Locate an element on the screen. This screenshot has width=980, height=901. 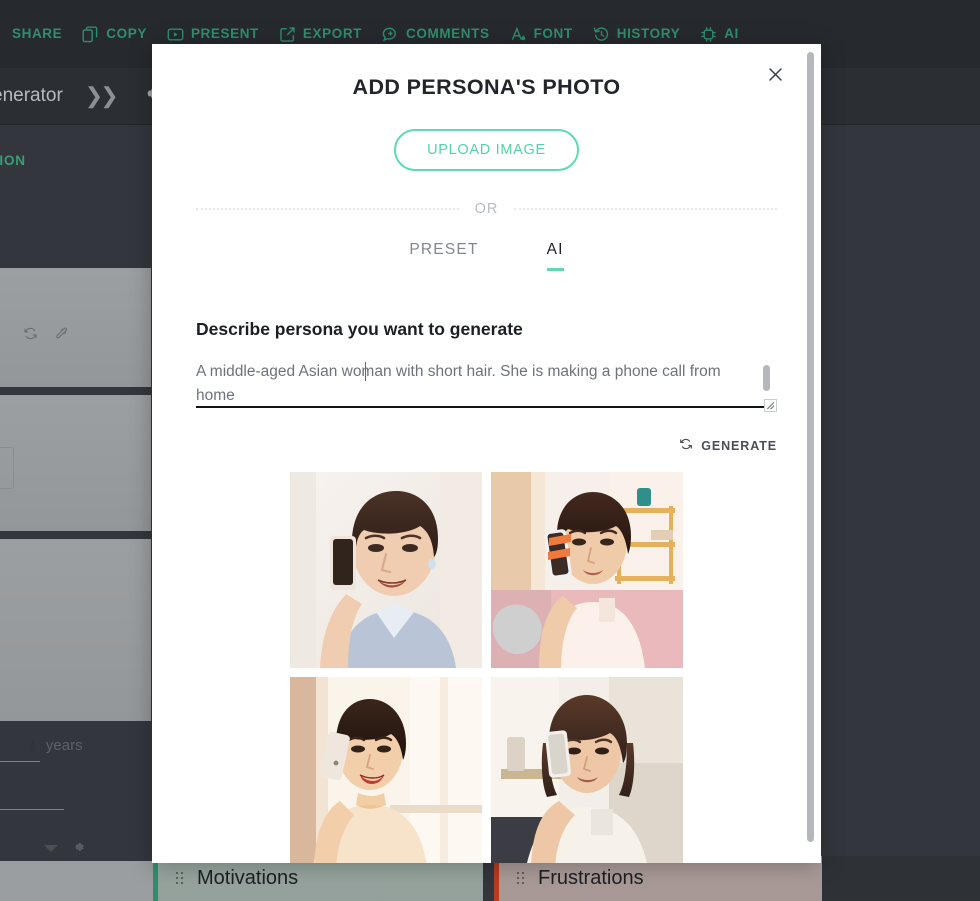
dialog-scrollbar is located at coordinates (810, 447).